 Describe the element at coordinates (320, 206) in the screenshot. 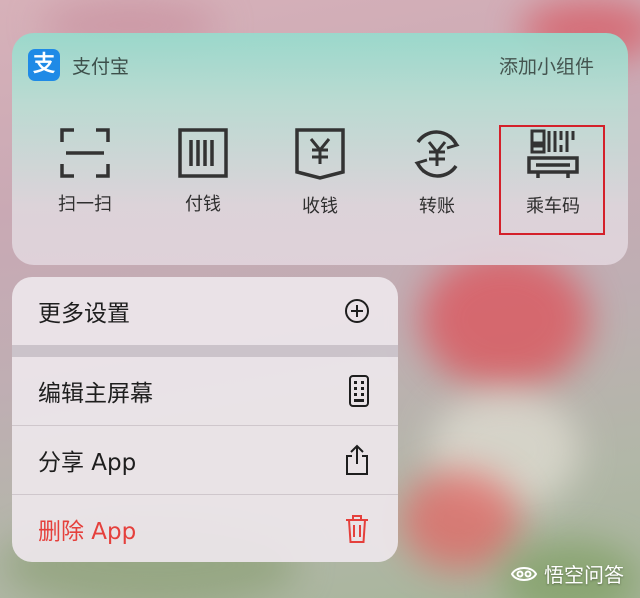

I see `action-label: 收钱` at that location.